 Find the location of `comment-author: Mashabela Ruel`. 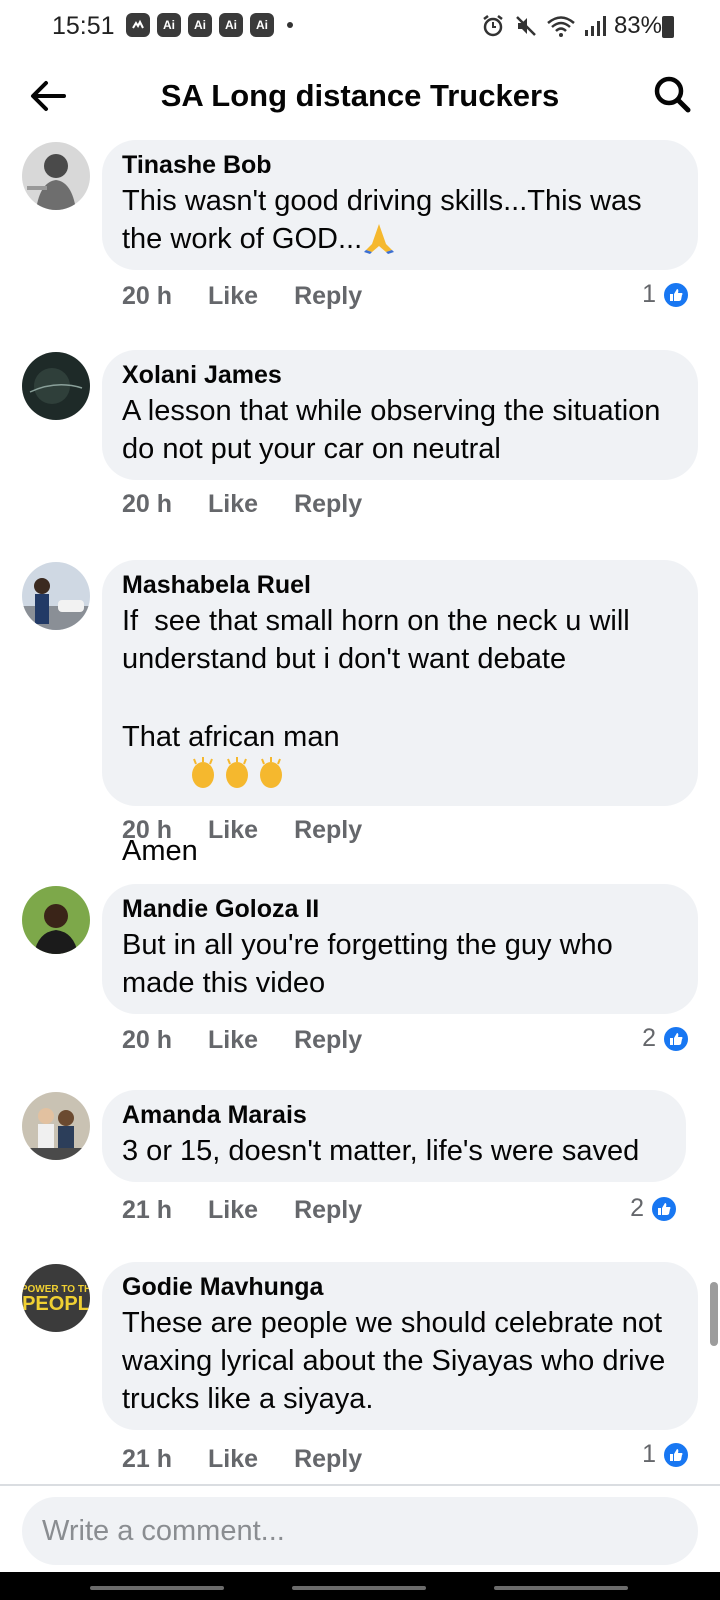

comment-author: Mashabela Ruel is located at coordinates (400, 585).